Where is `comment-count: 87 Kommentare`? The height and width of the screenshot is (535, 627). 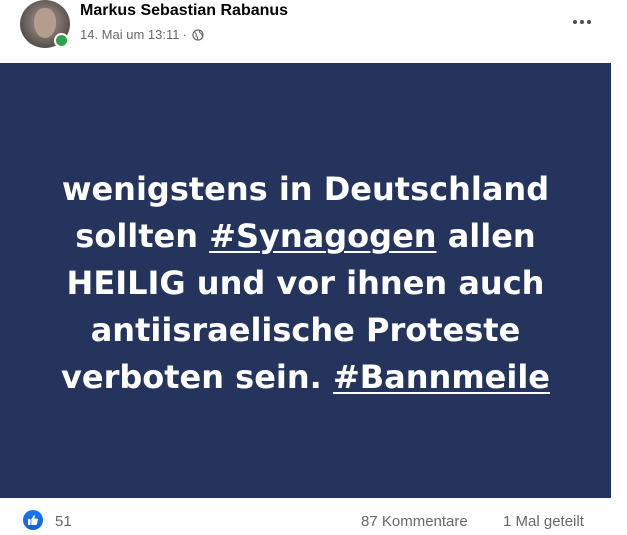 comment-count: 87 Kommentare is located at coordinates (414, 521).